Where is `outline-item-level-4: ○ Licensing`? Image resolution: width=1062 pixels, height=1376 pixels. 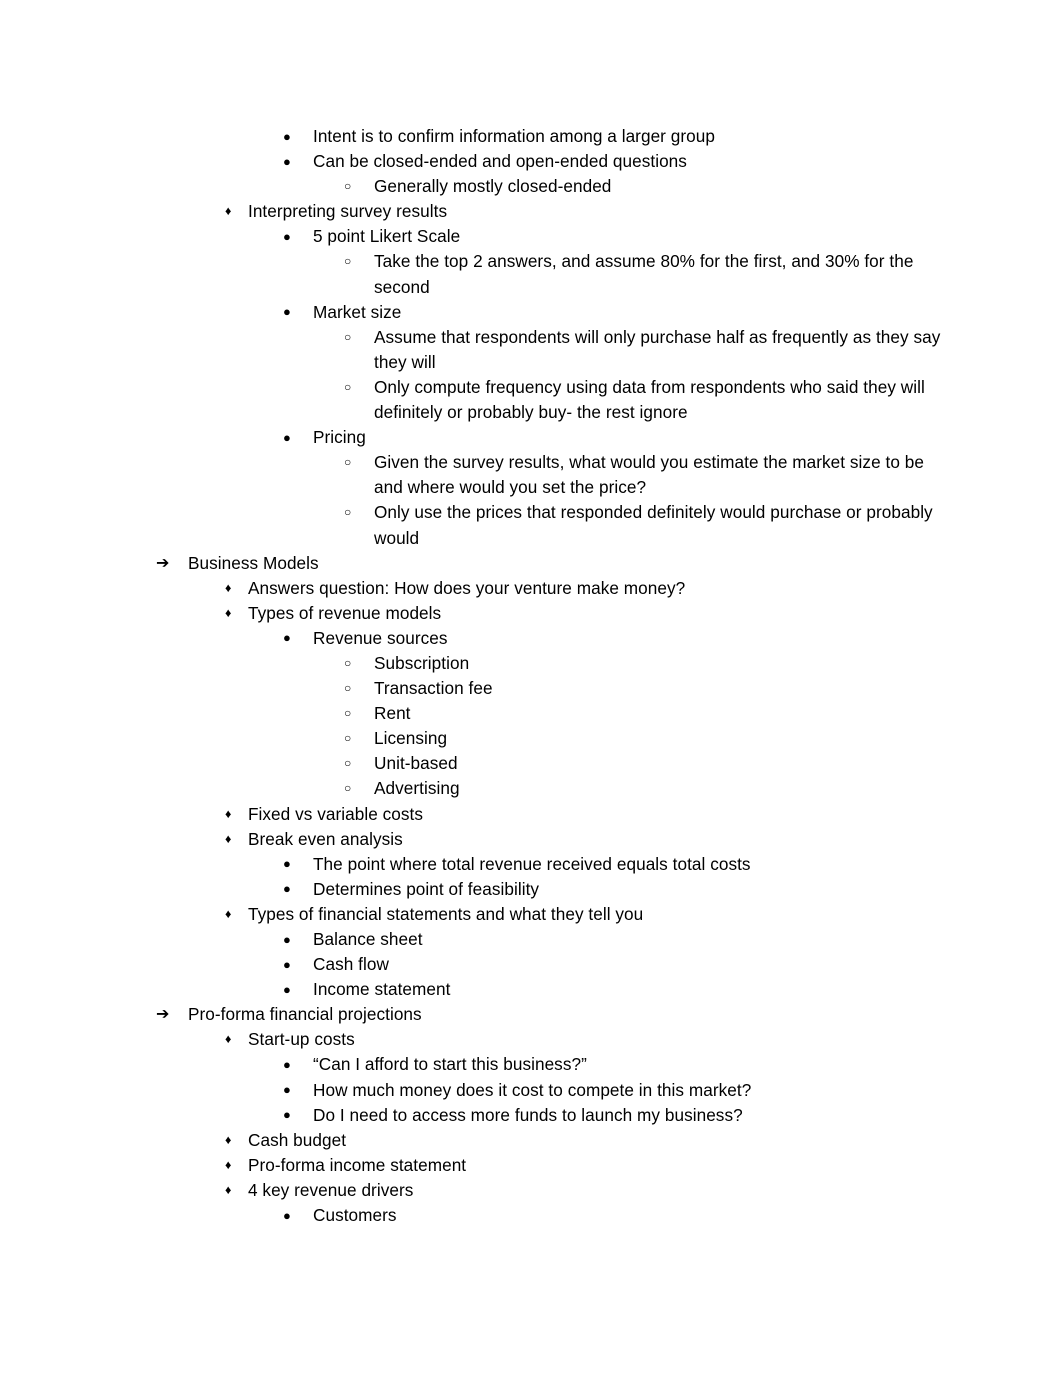
outline-item-level-4: ○ Licensing is located at coordinates (531, 738).